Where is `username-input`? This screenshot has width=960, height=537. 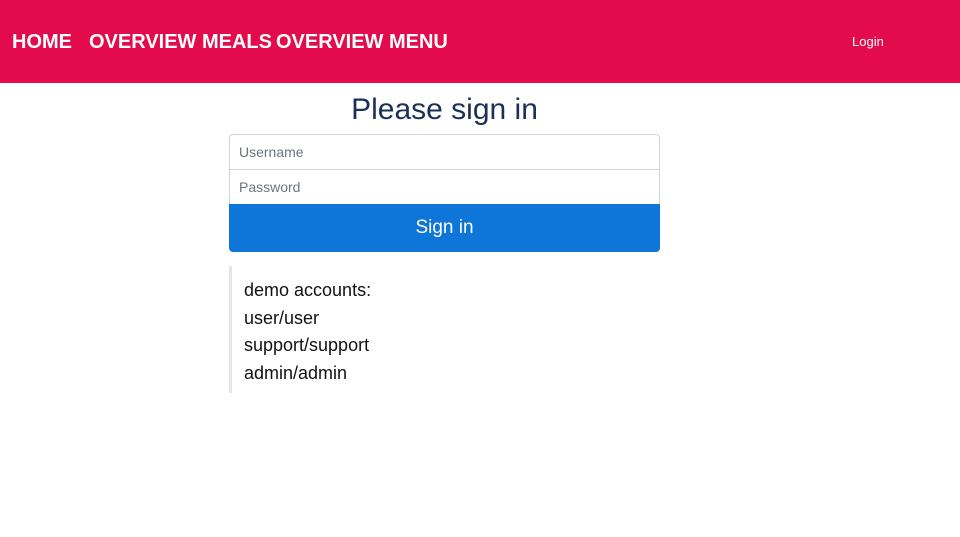 username-input is located at coordinates (444, 152).